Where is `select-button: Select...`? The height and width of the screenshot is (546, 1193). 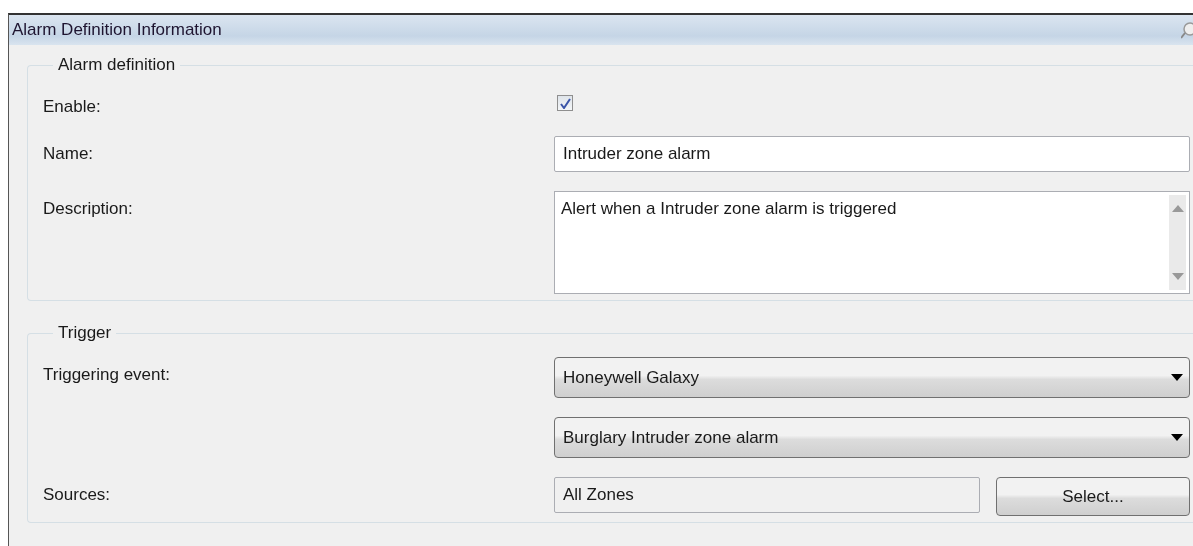
select-button: Select... is located at coordinates (1093, 496).